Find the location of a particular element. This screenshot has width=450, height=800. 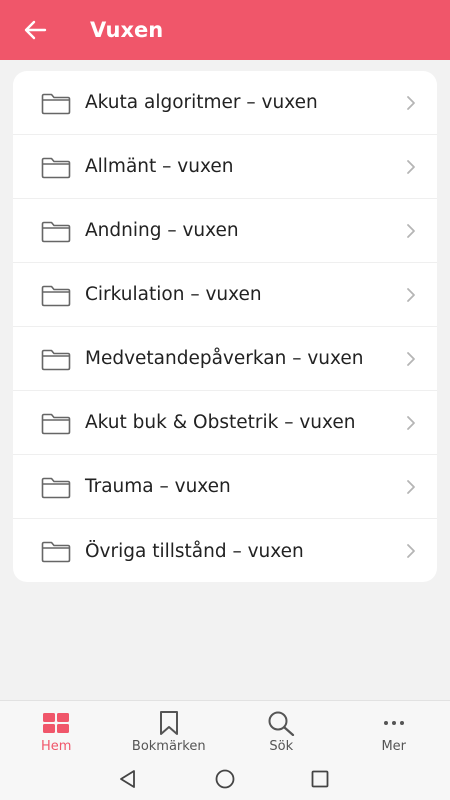

list-item-label: Övriga tillstånd – vuxen is located at coordinates (194, 551).